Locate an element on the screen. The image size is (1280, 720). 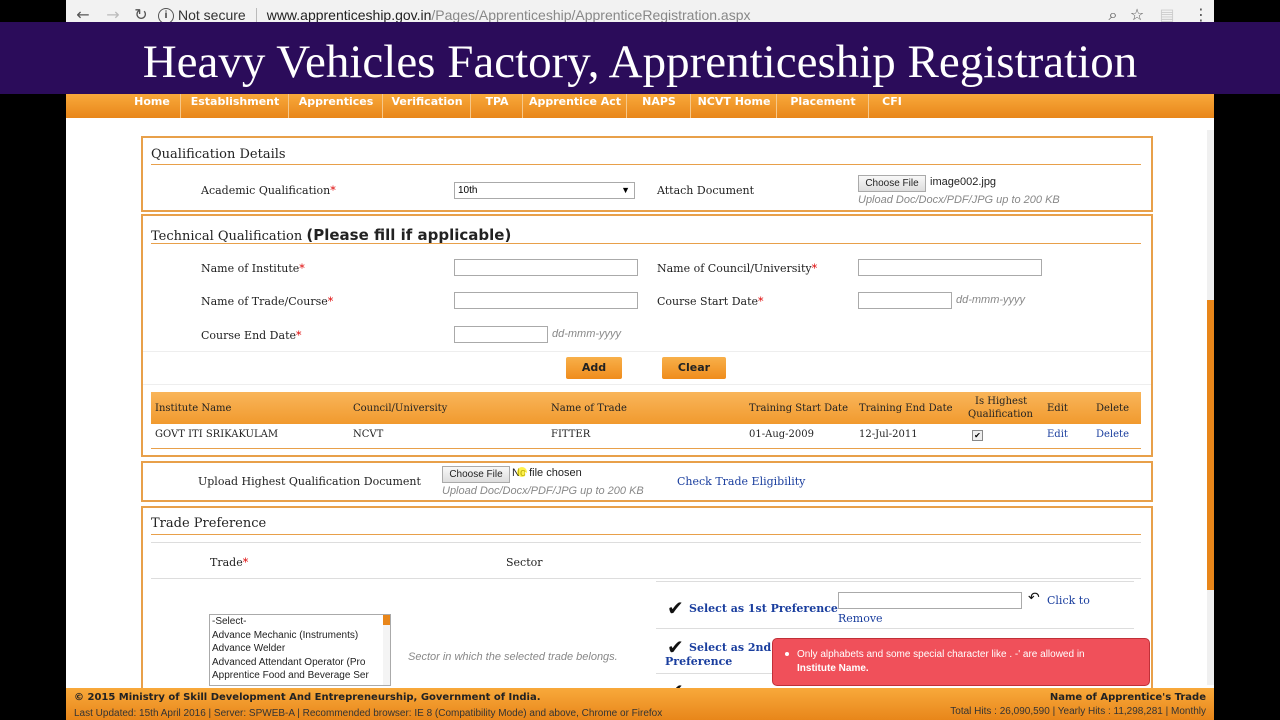
nav-home: Home is located at coordinates (152, 106).